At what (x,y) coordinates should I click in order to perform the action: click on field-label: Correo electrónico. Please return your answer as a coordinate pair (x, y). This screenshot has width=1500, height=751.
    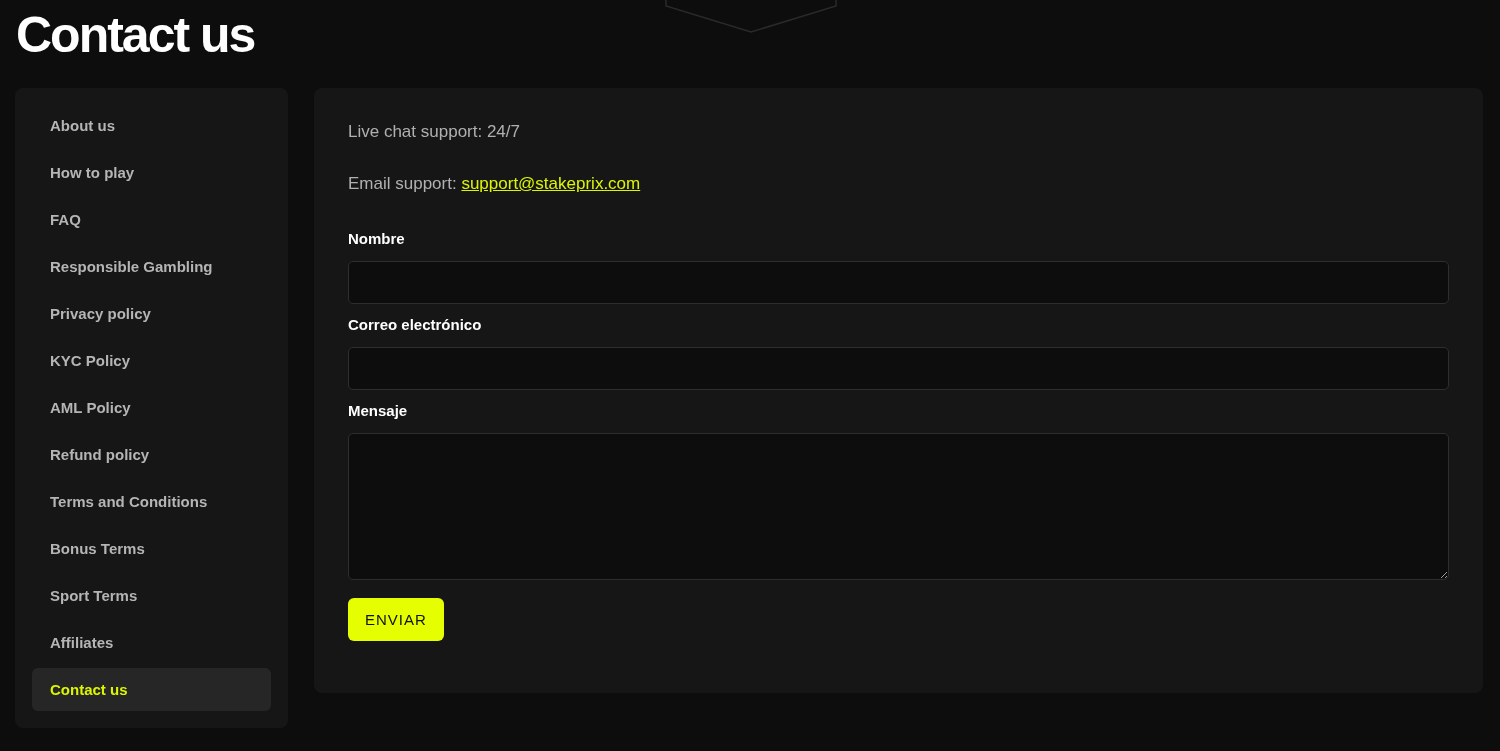
    Looking at the image, I should click on (415, 325).